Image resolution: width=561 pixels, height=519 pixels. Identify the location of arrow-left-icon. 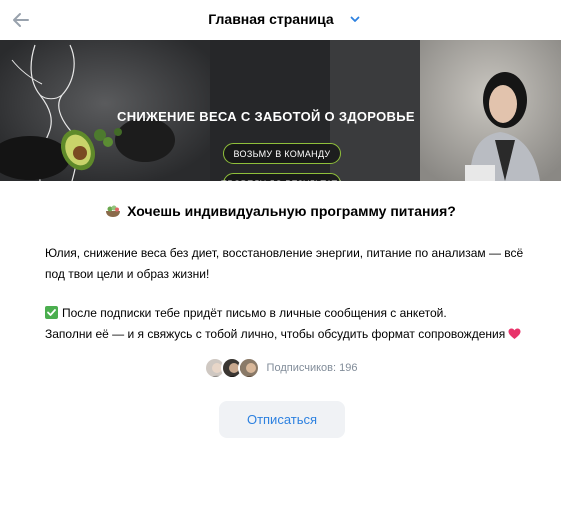
(21, 20).